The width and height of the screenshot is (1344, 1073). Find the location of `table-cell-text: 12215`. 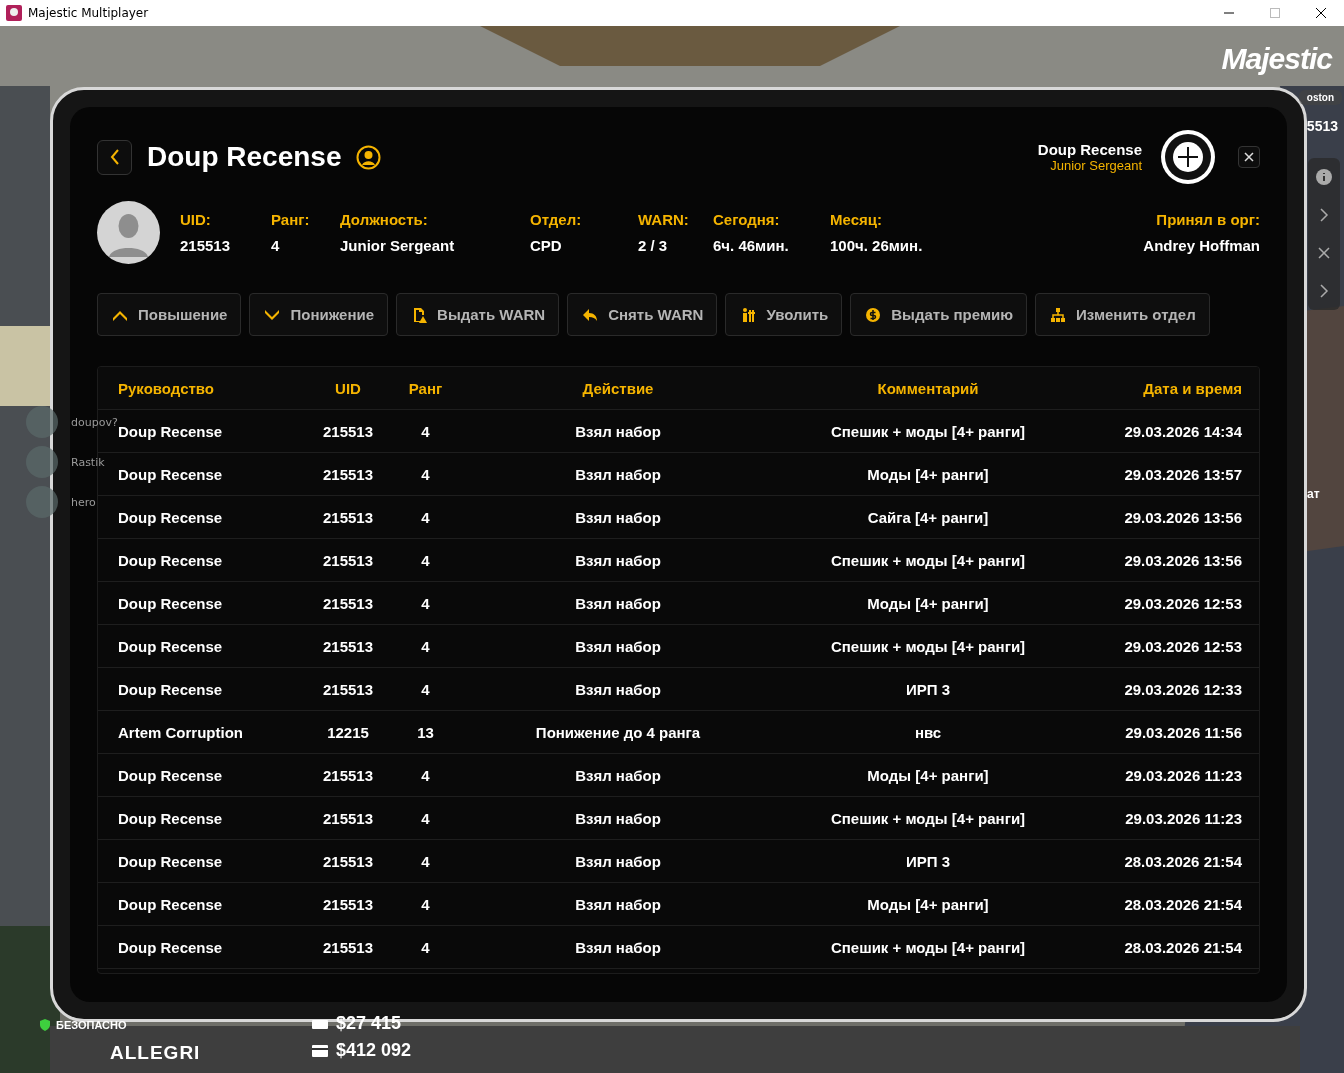

table-cell-text: 12215 is located at coordinates (348, 732).